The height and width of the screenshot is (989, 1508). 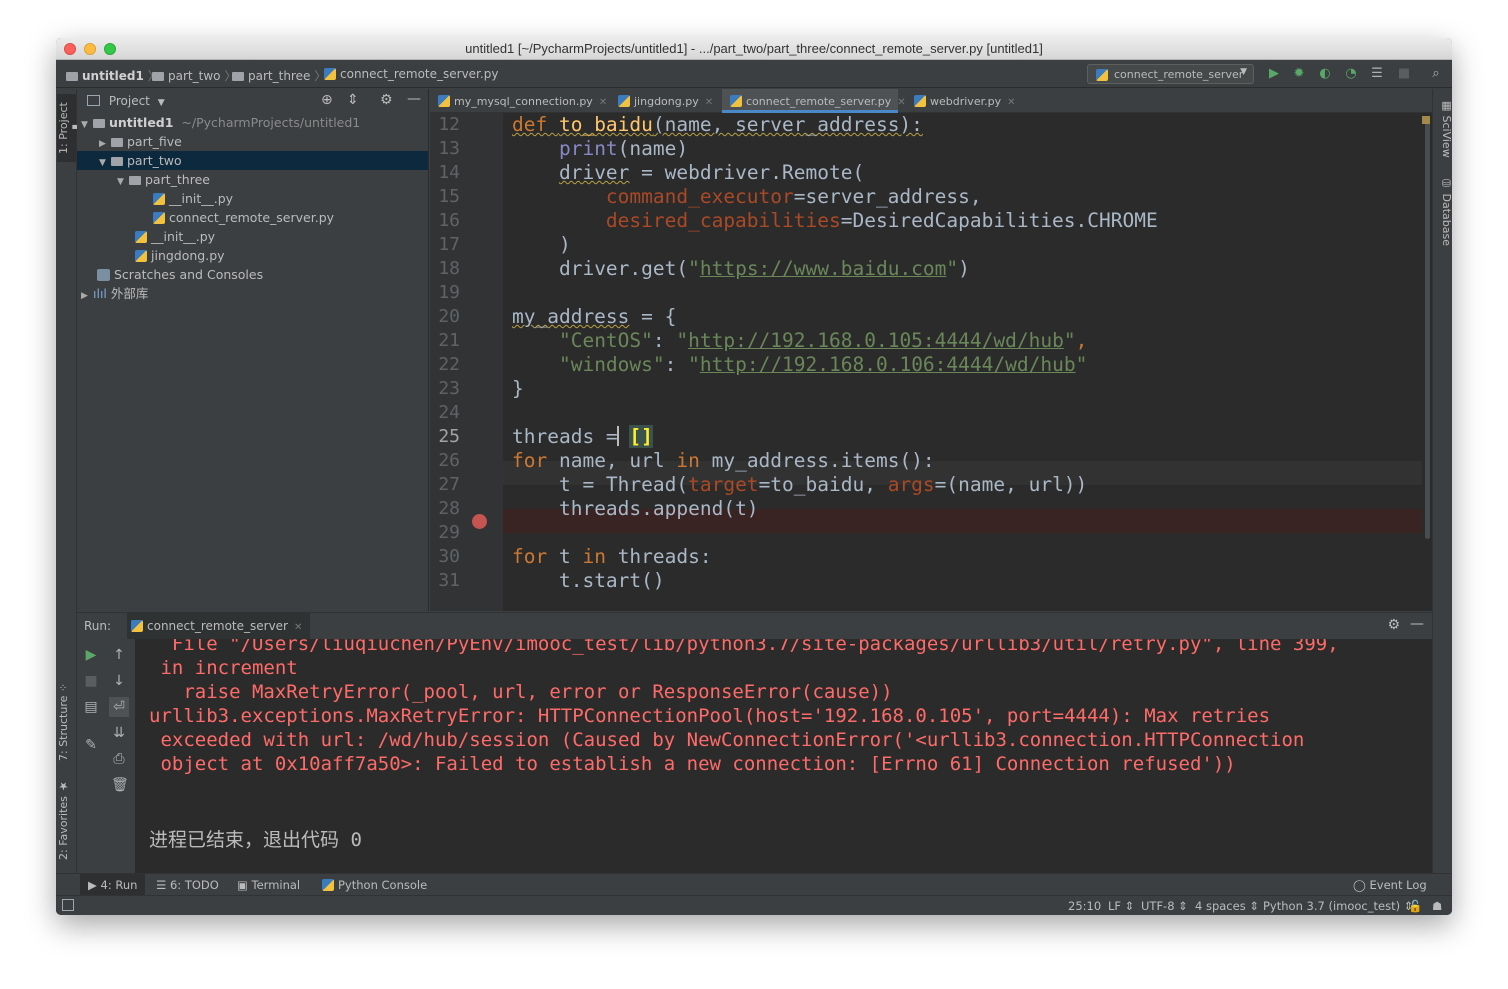 I want to click on line-number: 28, so click(x=449, y=508).